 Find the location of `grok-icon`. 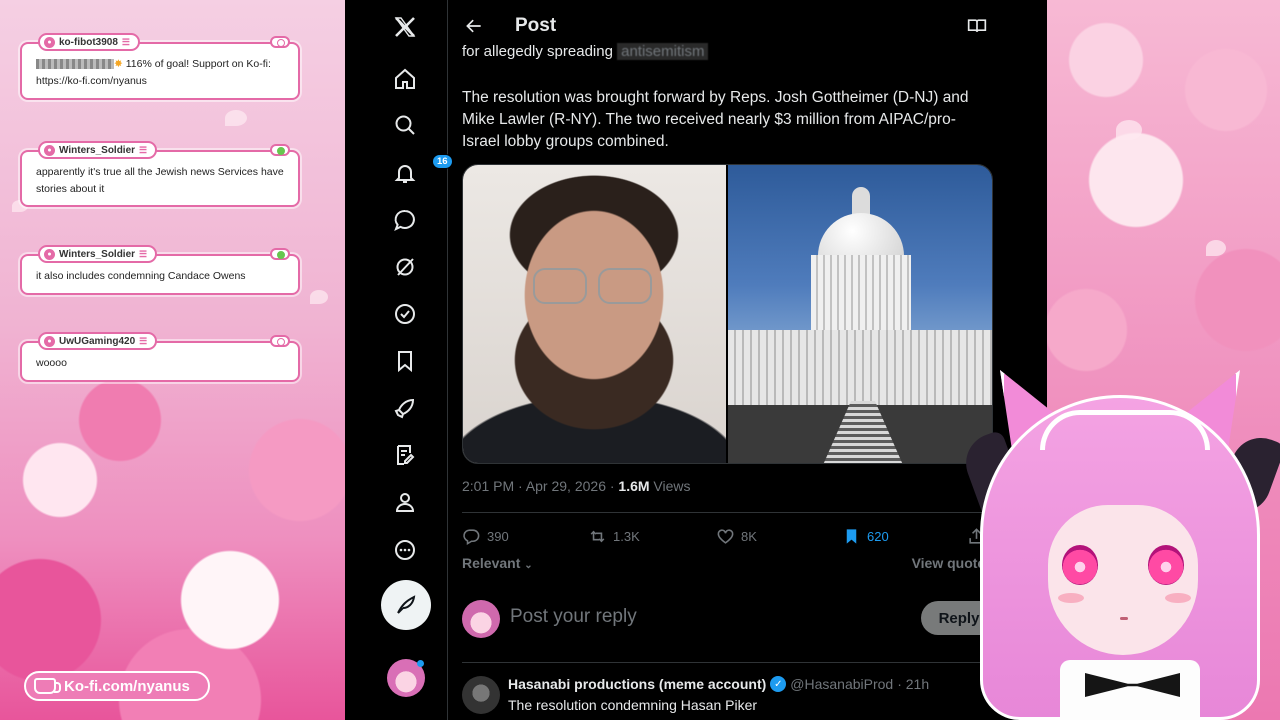

grok-icon is located at coordinates (405, 267).